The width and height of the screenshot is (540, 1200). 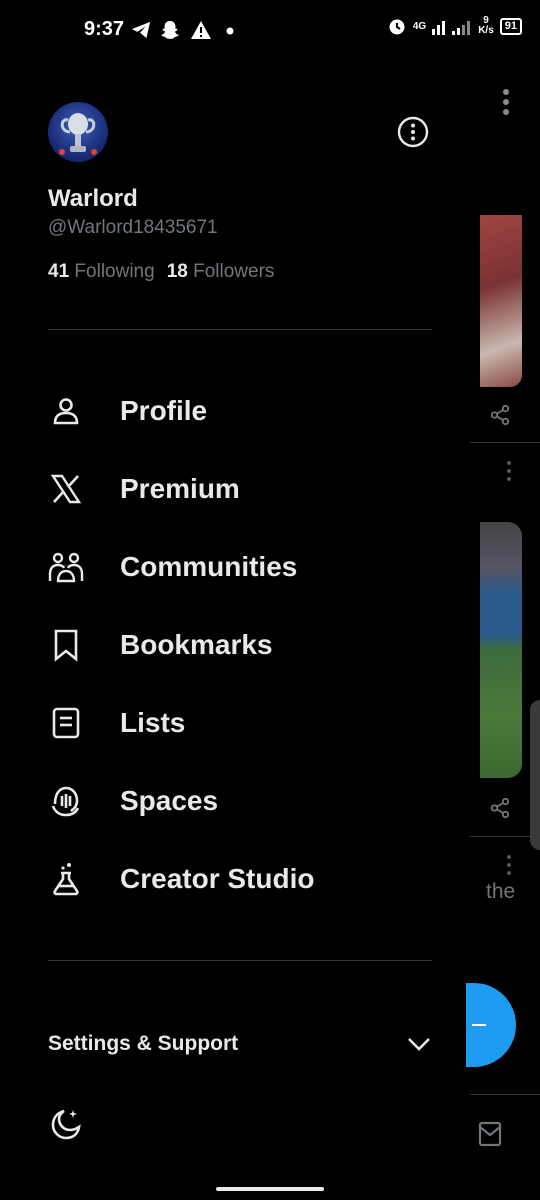 What do you see at coordinates (248, 801) in the screenshot?
I see `menu-item-spaces: Spaces` at bounding box center [248, 801].